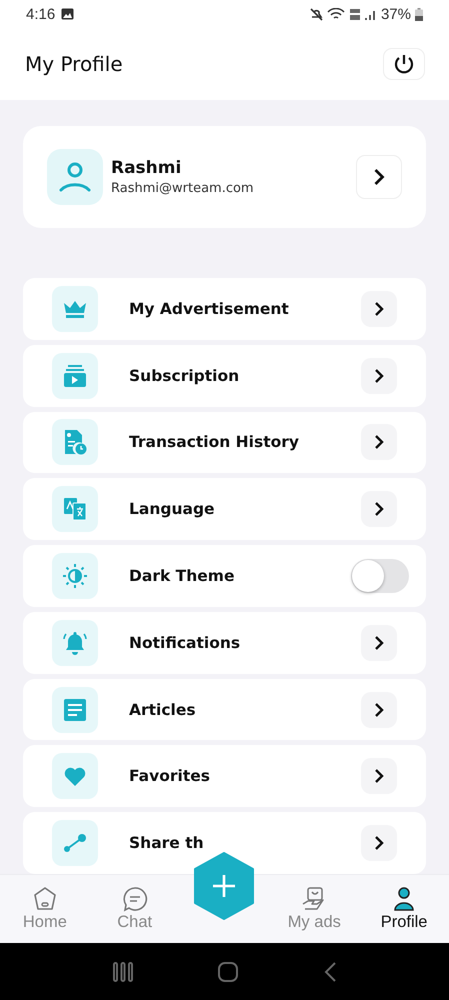  I want to click on translate-icon, so click(75, 509).